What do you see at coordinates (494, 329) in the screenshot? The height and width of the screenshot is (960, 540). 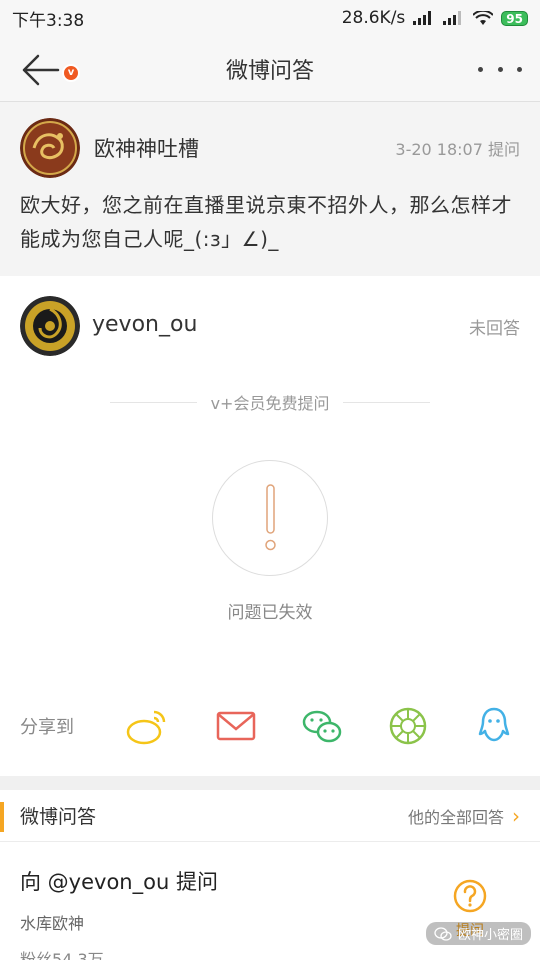 I see `answer-status: 未回答` at bounding box center [494, 329].